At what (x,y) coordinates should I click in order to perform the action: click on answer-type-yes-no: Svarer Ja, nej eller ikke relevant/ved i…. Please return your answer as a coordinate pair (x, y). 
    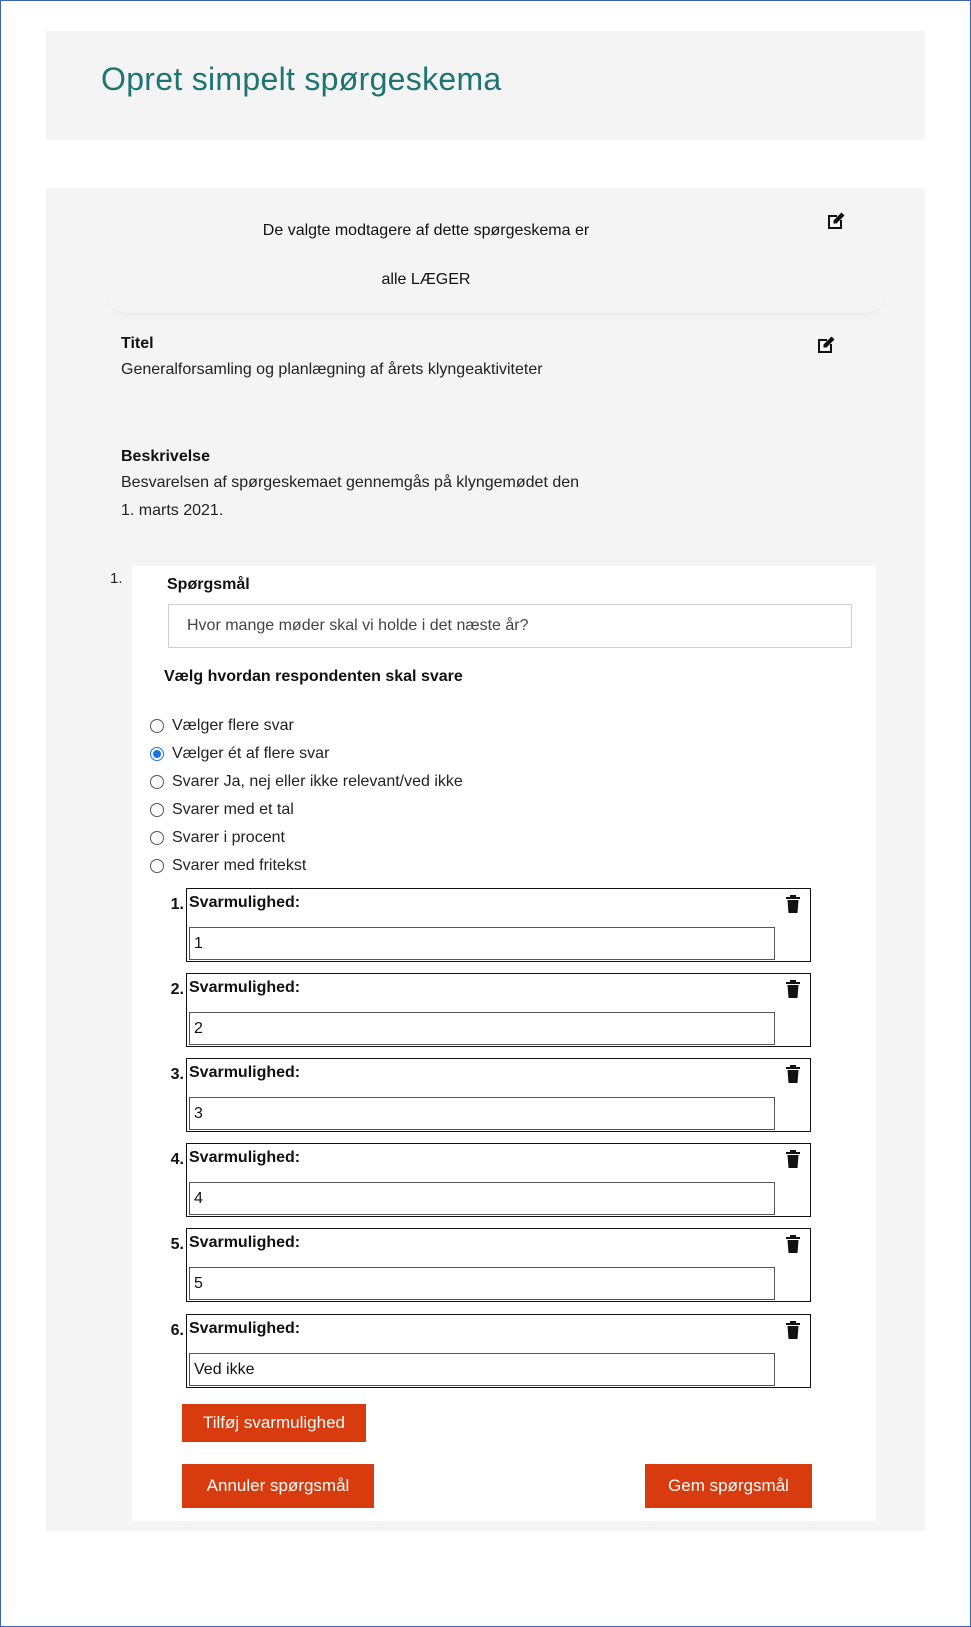
    Looking at the image, I should click on (306, 782).